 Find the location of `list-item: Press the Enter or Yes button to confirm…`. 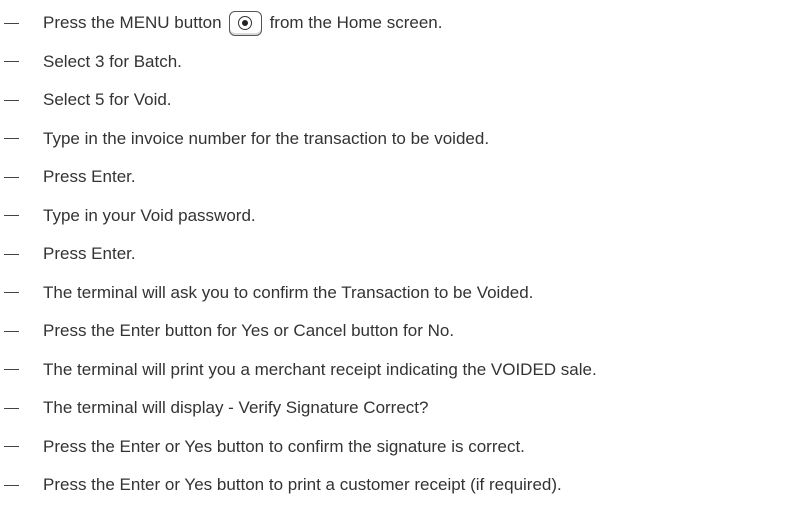

list-item: Press the Enter or Yes button to confirm… is located at coordinates (399, 447).